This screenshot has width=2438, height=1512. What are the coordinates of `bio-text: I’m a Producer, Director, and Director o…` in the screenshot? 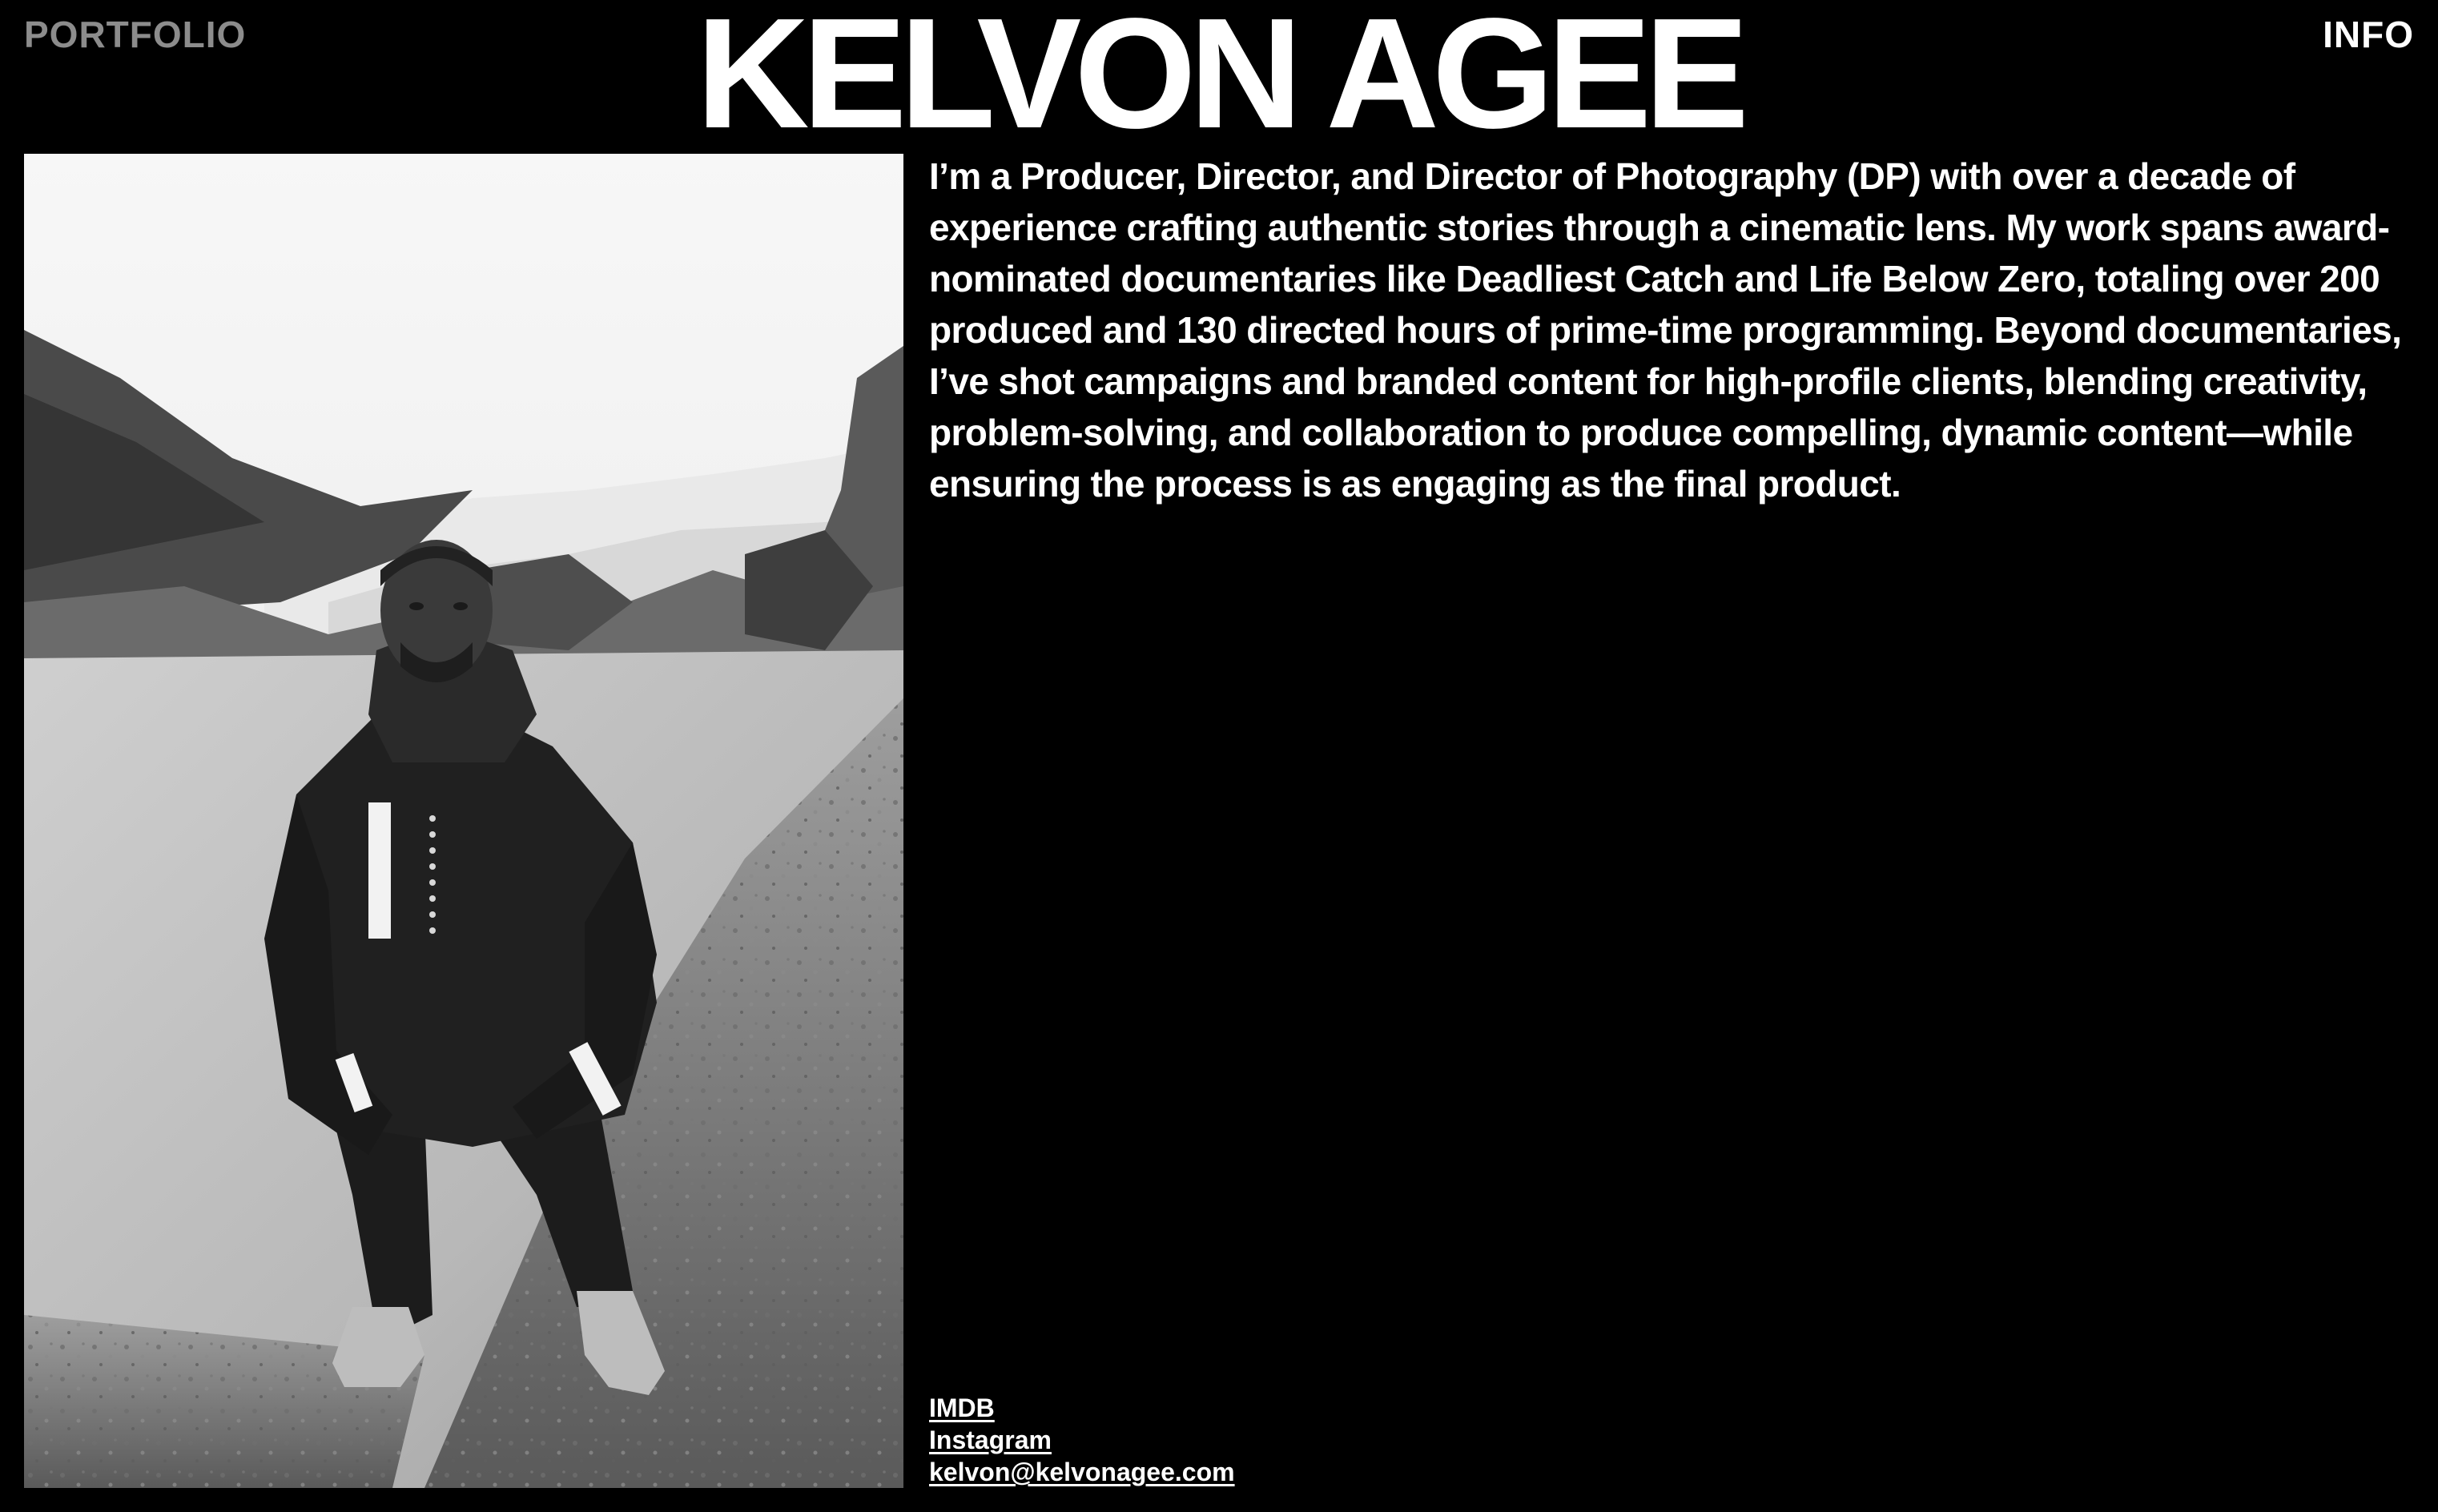 It's located at (1665, 330).